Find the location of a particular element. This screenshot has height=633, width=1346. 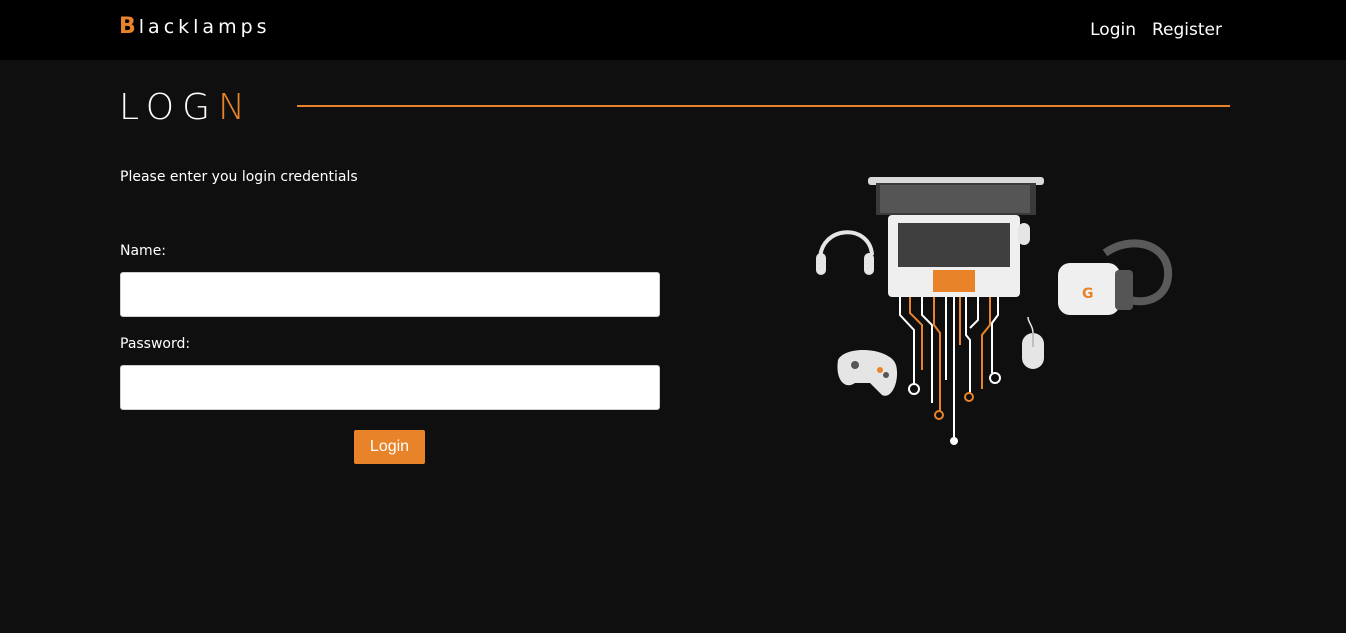

brand-name: lacklamps is located at coordinates (204, 27).